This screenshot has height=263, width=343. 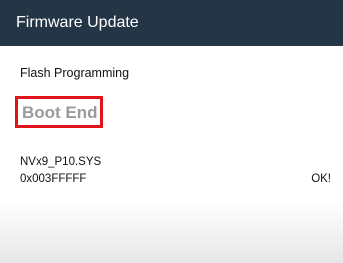 I want to click on flash-address: 0x003FFFFF, so click(x=53, y=179).